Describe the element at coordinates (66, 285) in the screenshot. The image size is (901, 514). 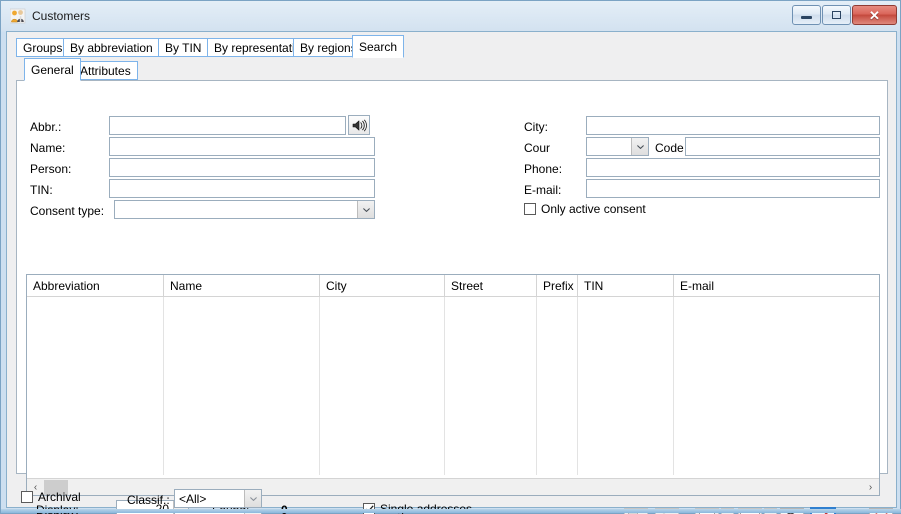
I see `grid-col-label: Abbreviation` at that location.